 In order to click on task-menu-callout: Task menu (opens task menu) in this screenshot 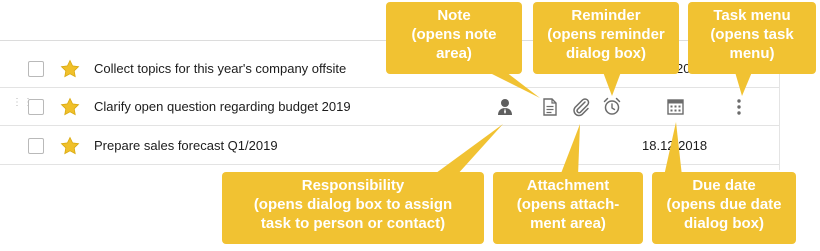, I will do `click(752, 38)`.